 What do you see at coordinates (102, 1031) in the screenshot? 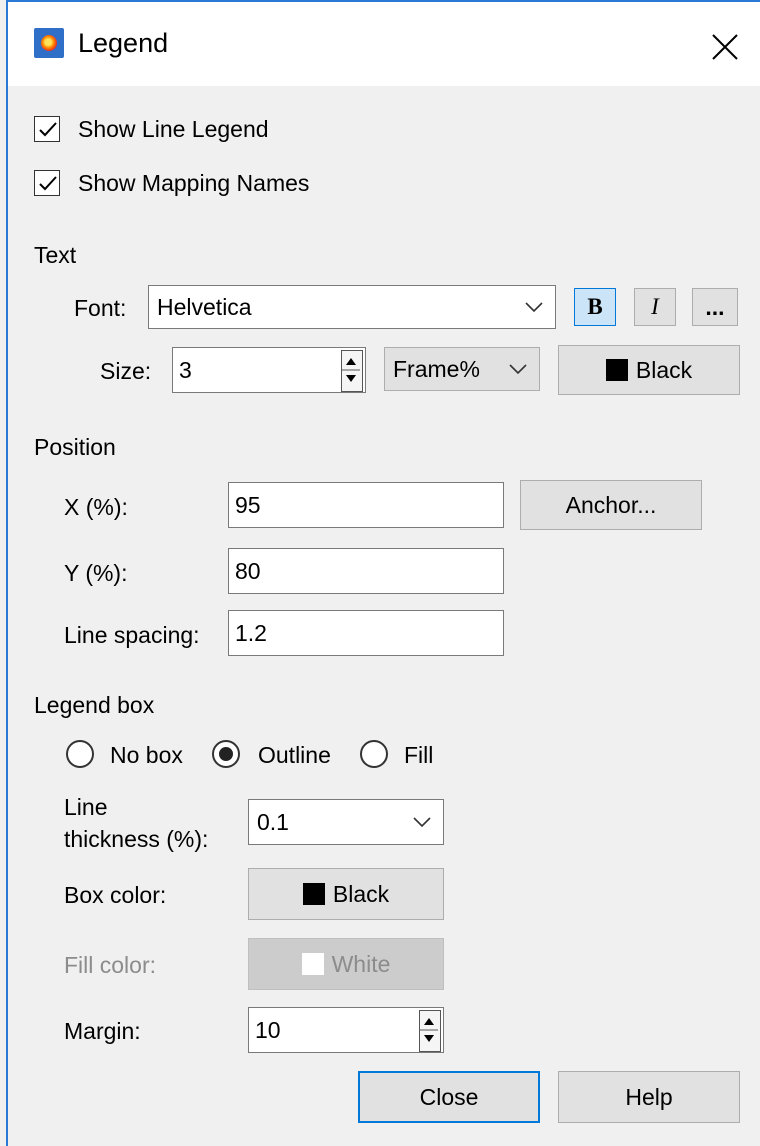
I see `margin-label: Margin:` at bounding box center [102, 1031].